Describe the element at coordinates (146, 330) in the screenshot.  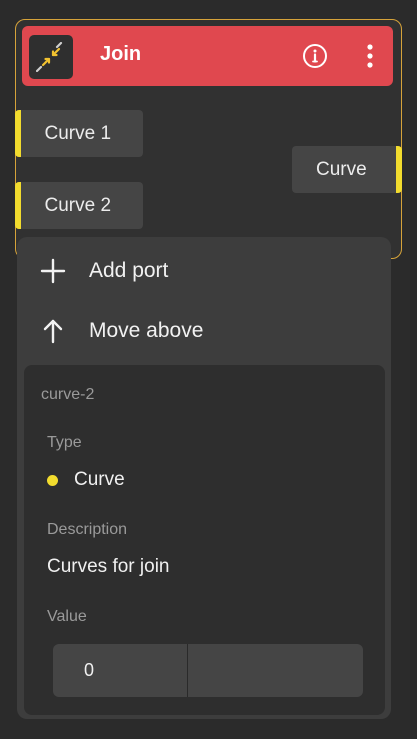
I see `menu-item-label: Move above` at that location.